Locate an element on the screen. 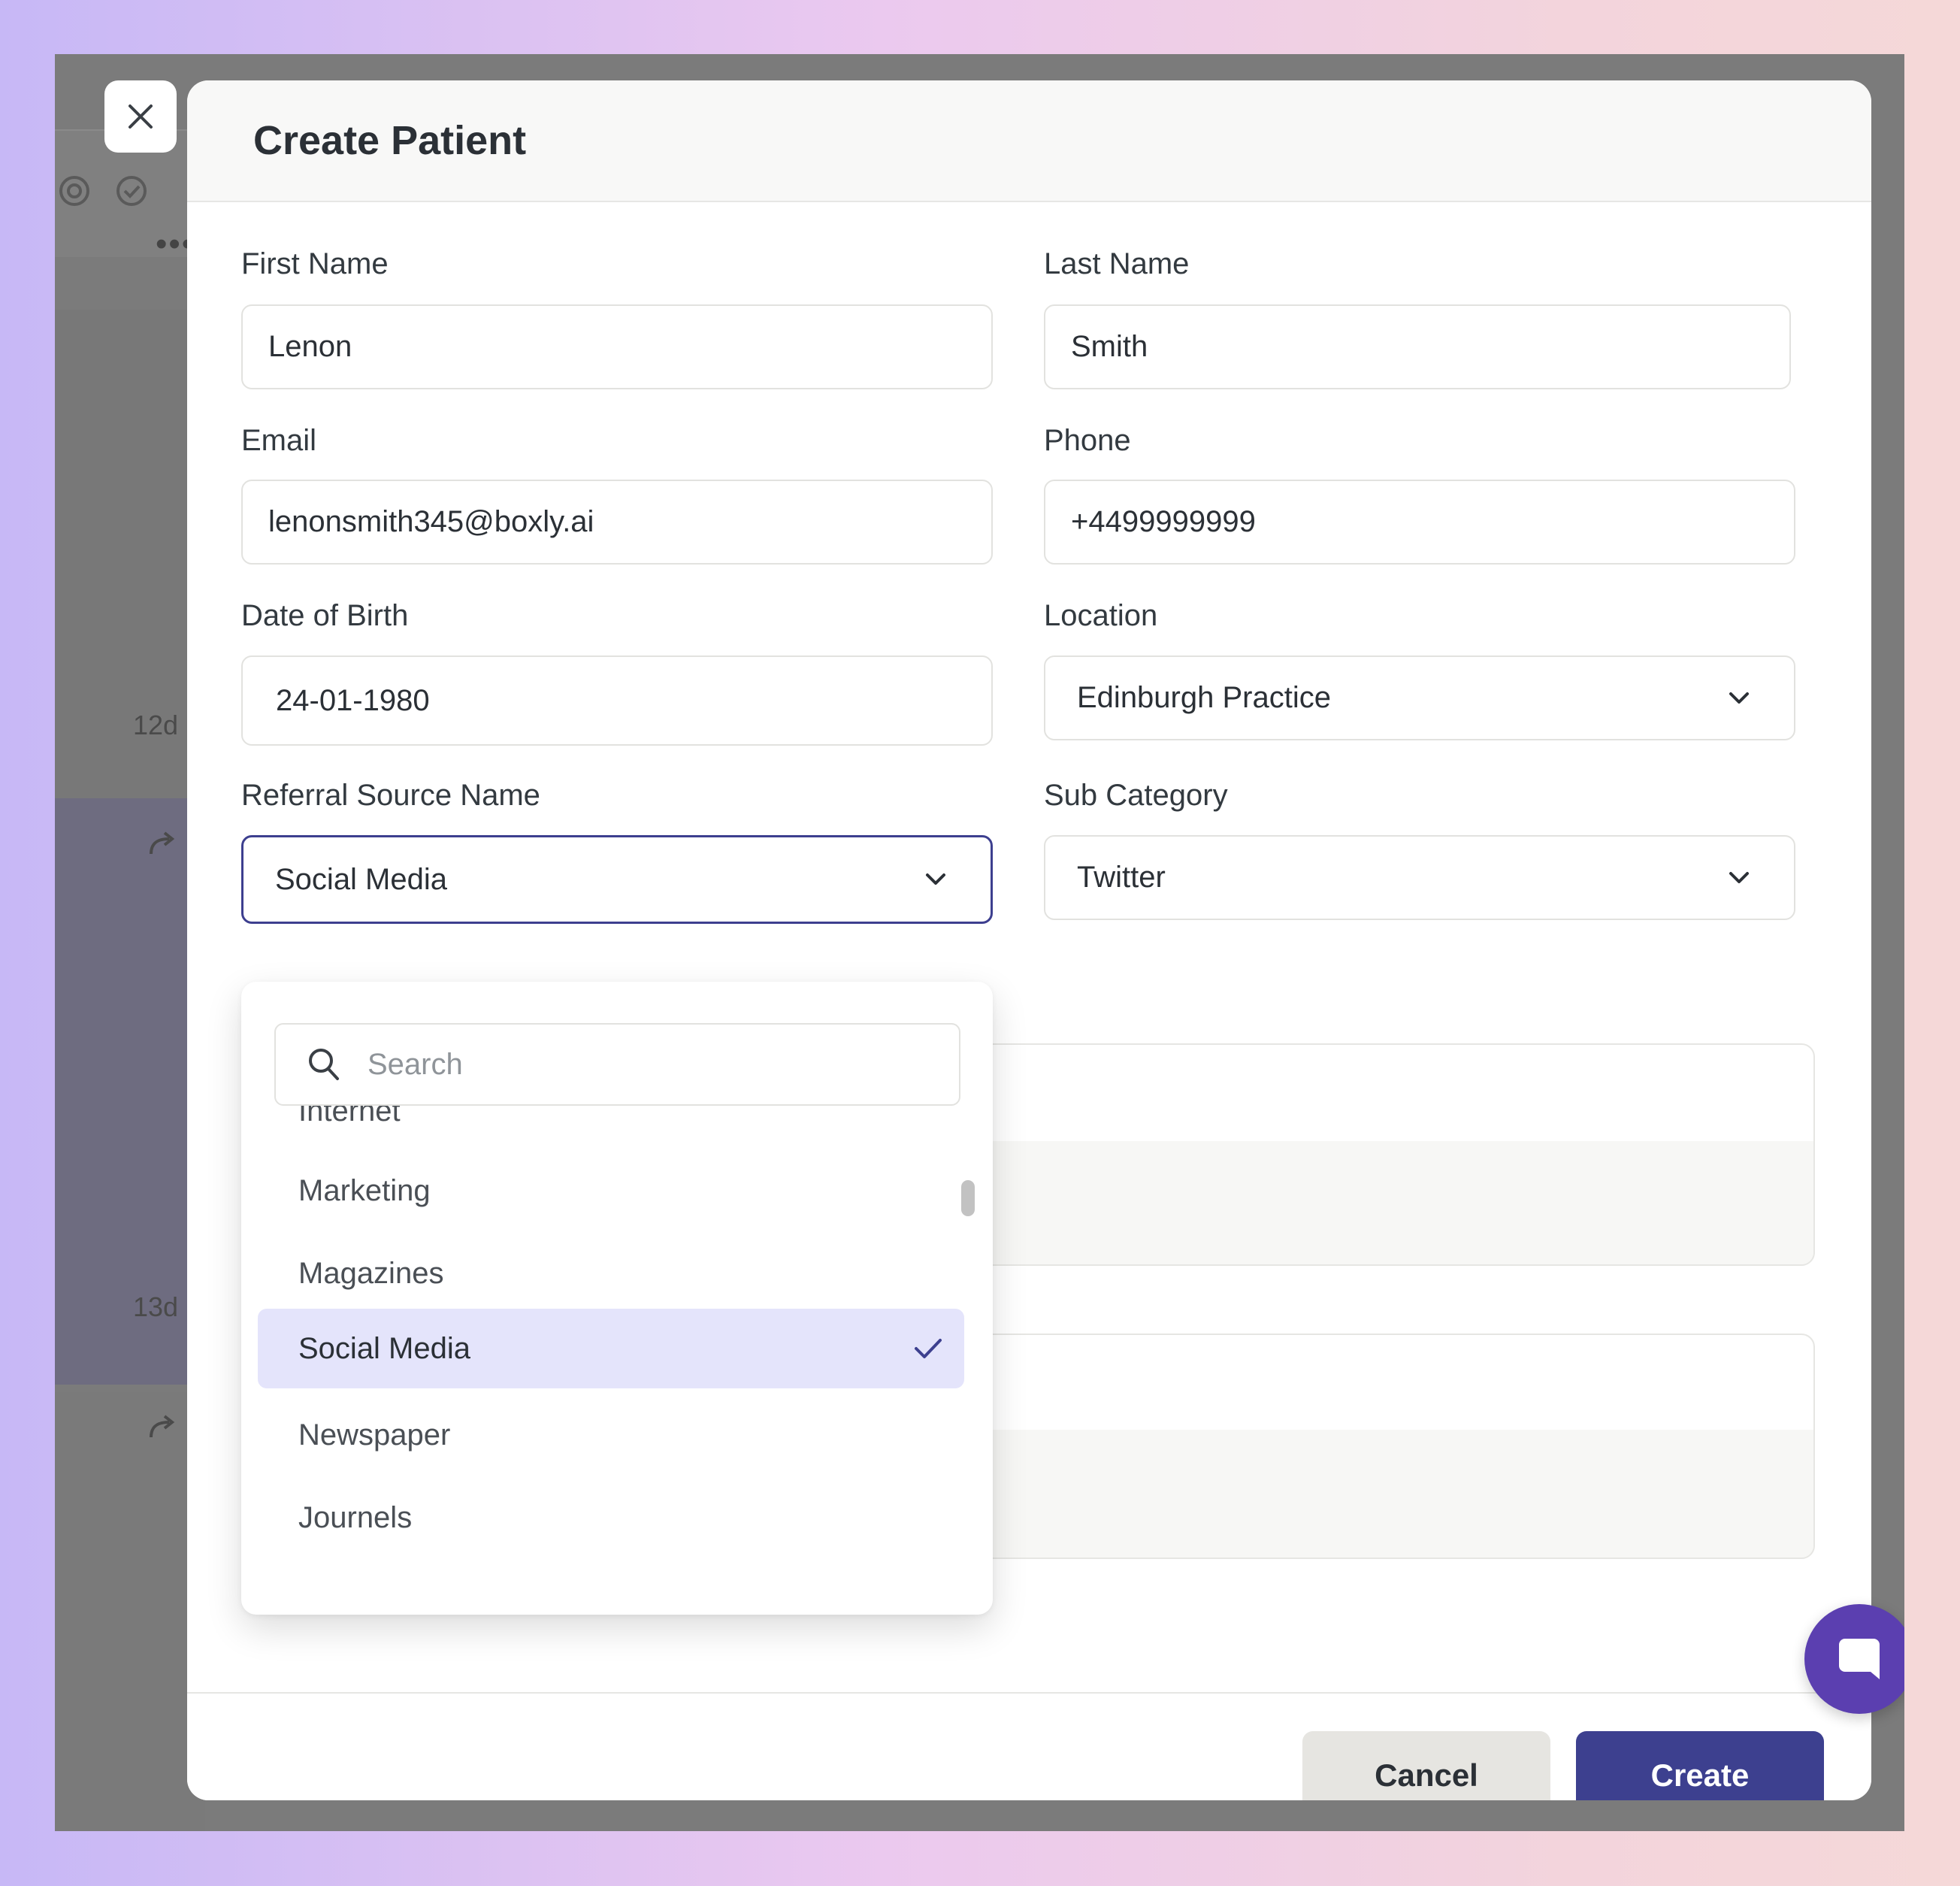 This screenshot has width=1960, height=1886. close-modal-button is located at coordinates (140, 116).